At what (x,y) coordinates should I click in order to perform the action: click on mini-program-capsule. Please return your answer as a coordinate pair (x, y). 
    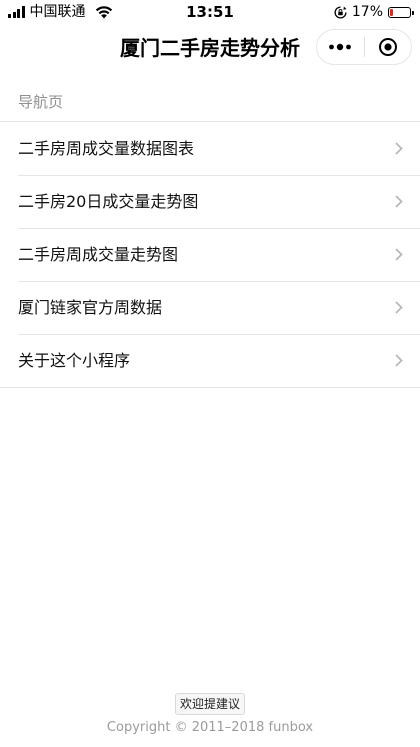
    Looking at the image, I should click on (364, 47).